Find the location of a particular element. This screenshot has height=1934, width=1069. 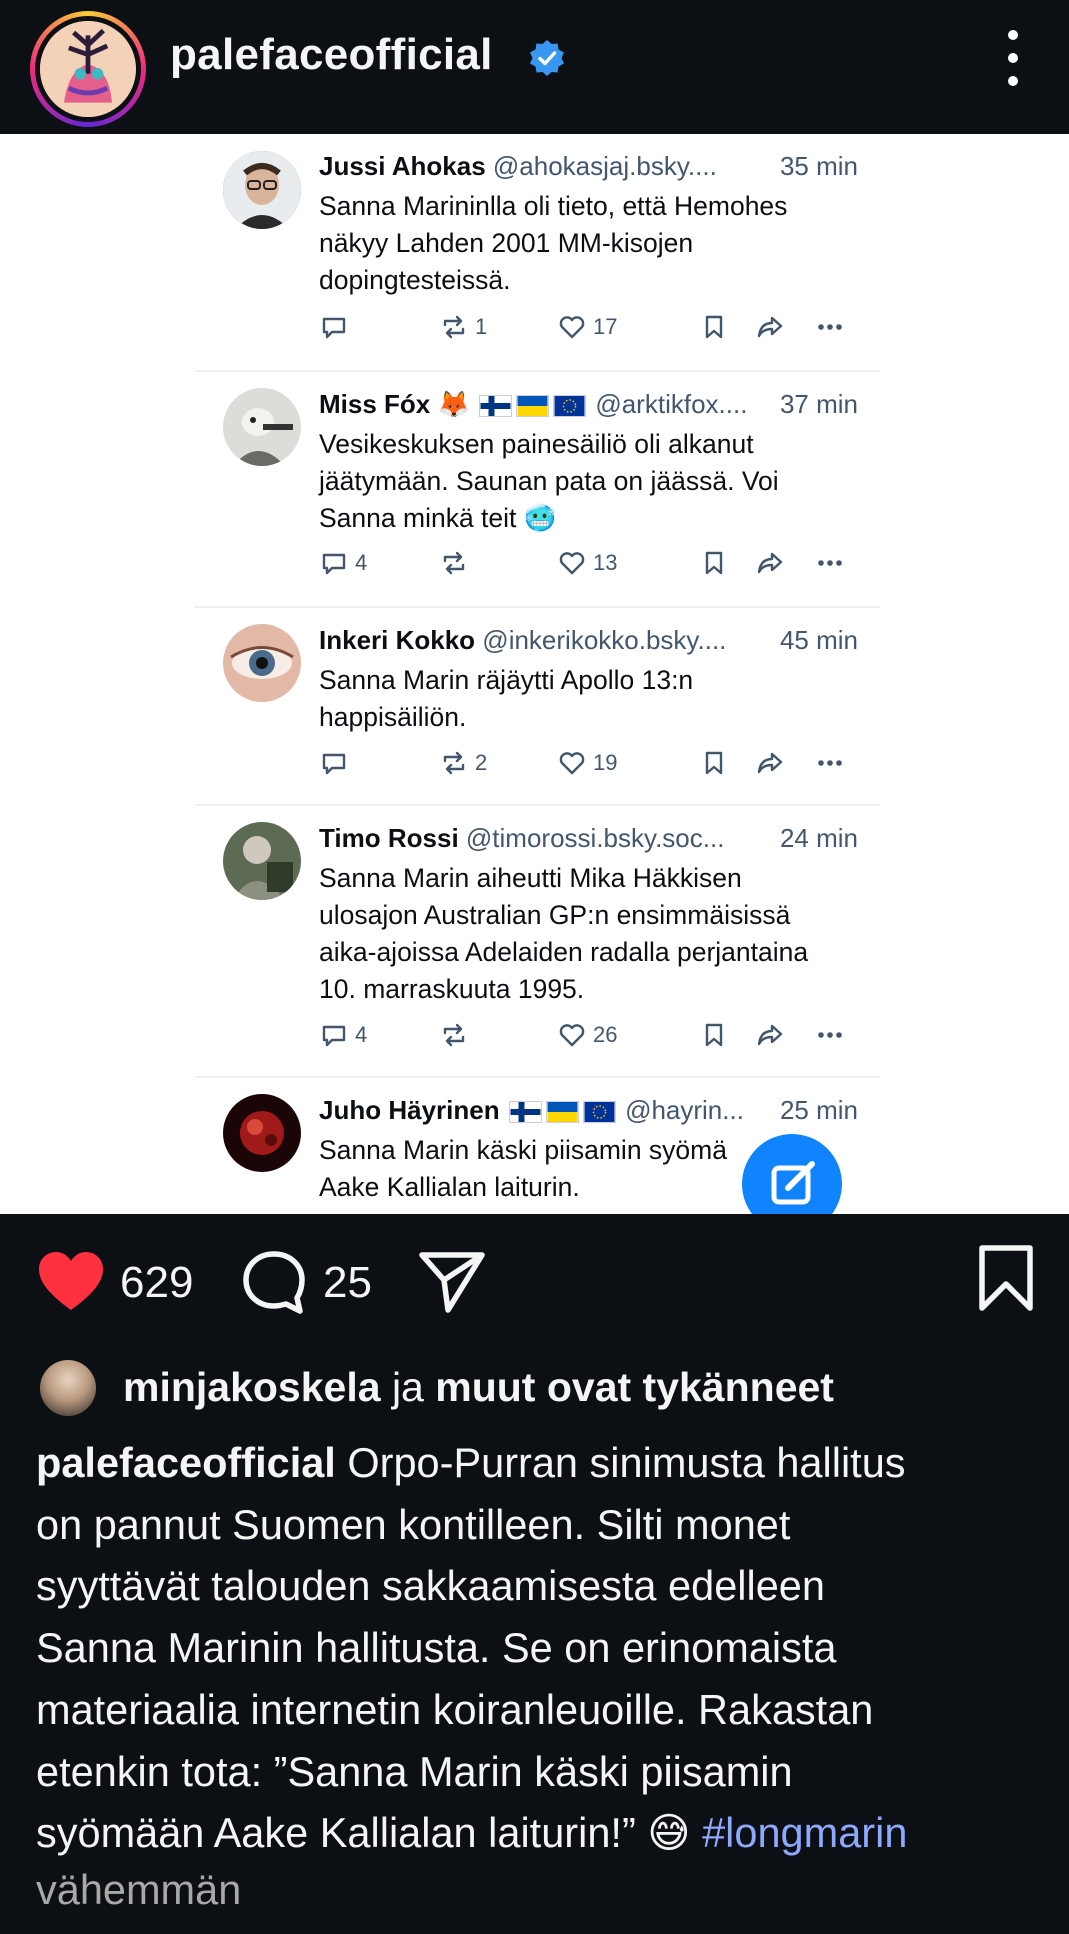

post-time: 24 min is located at coordinates (818, 838).